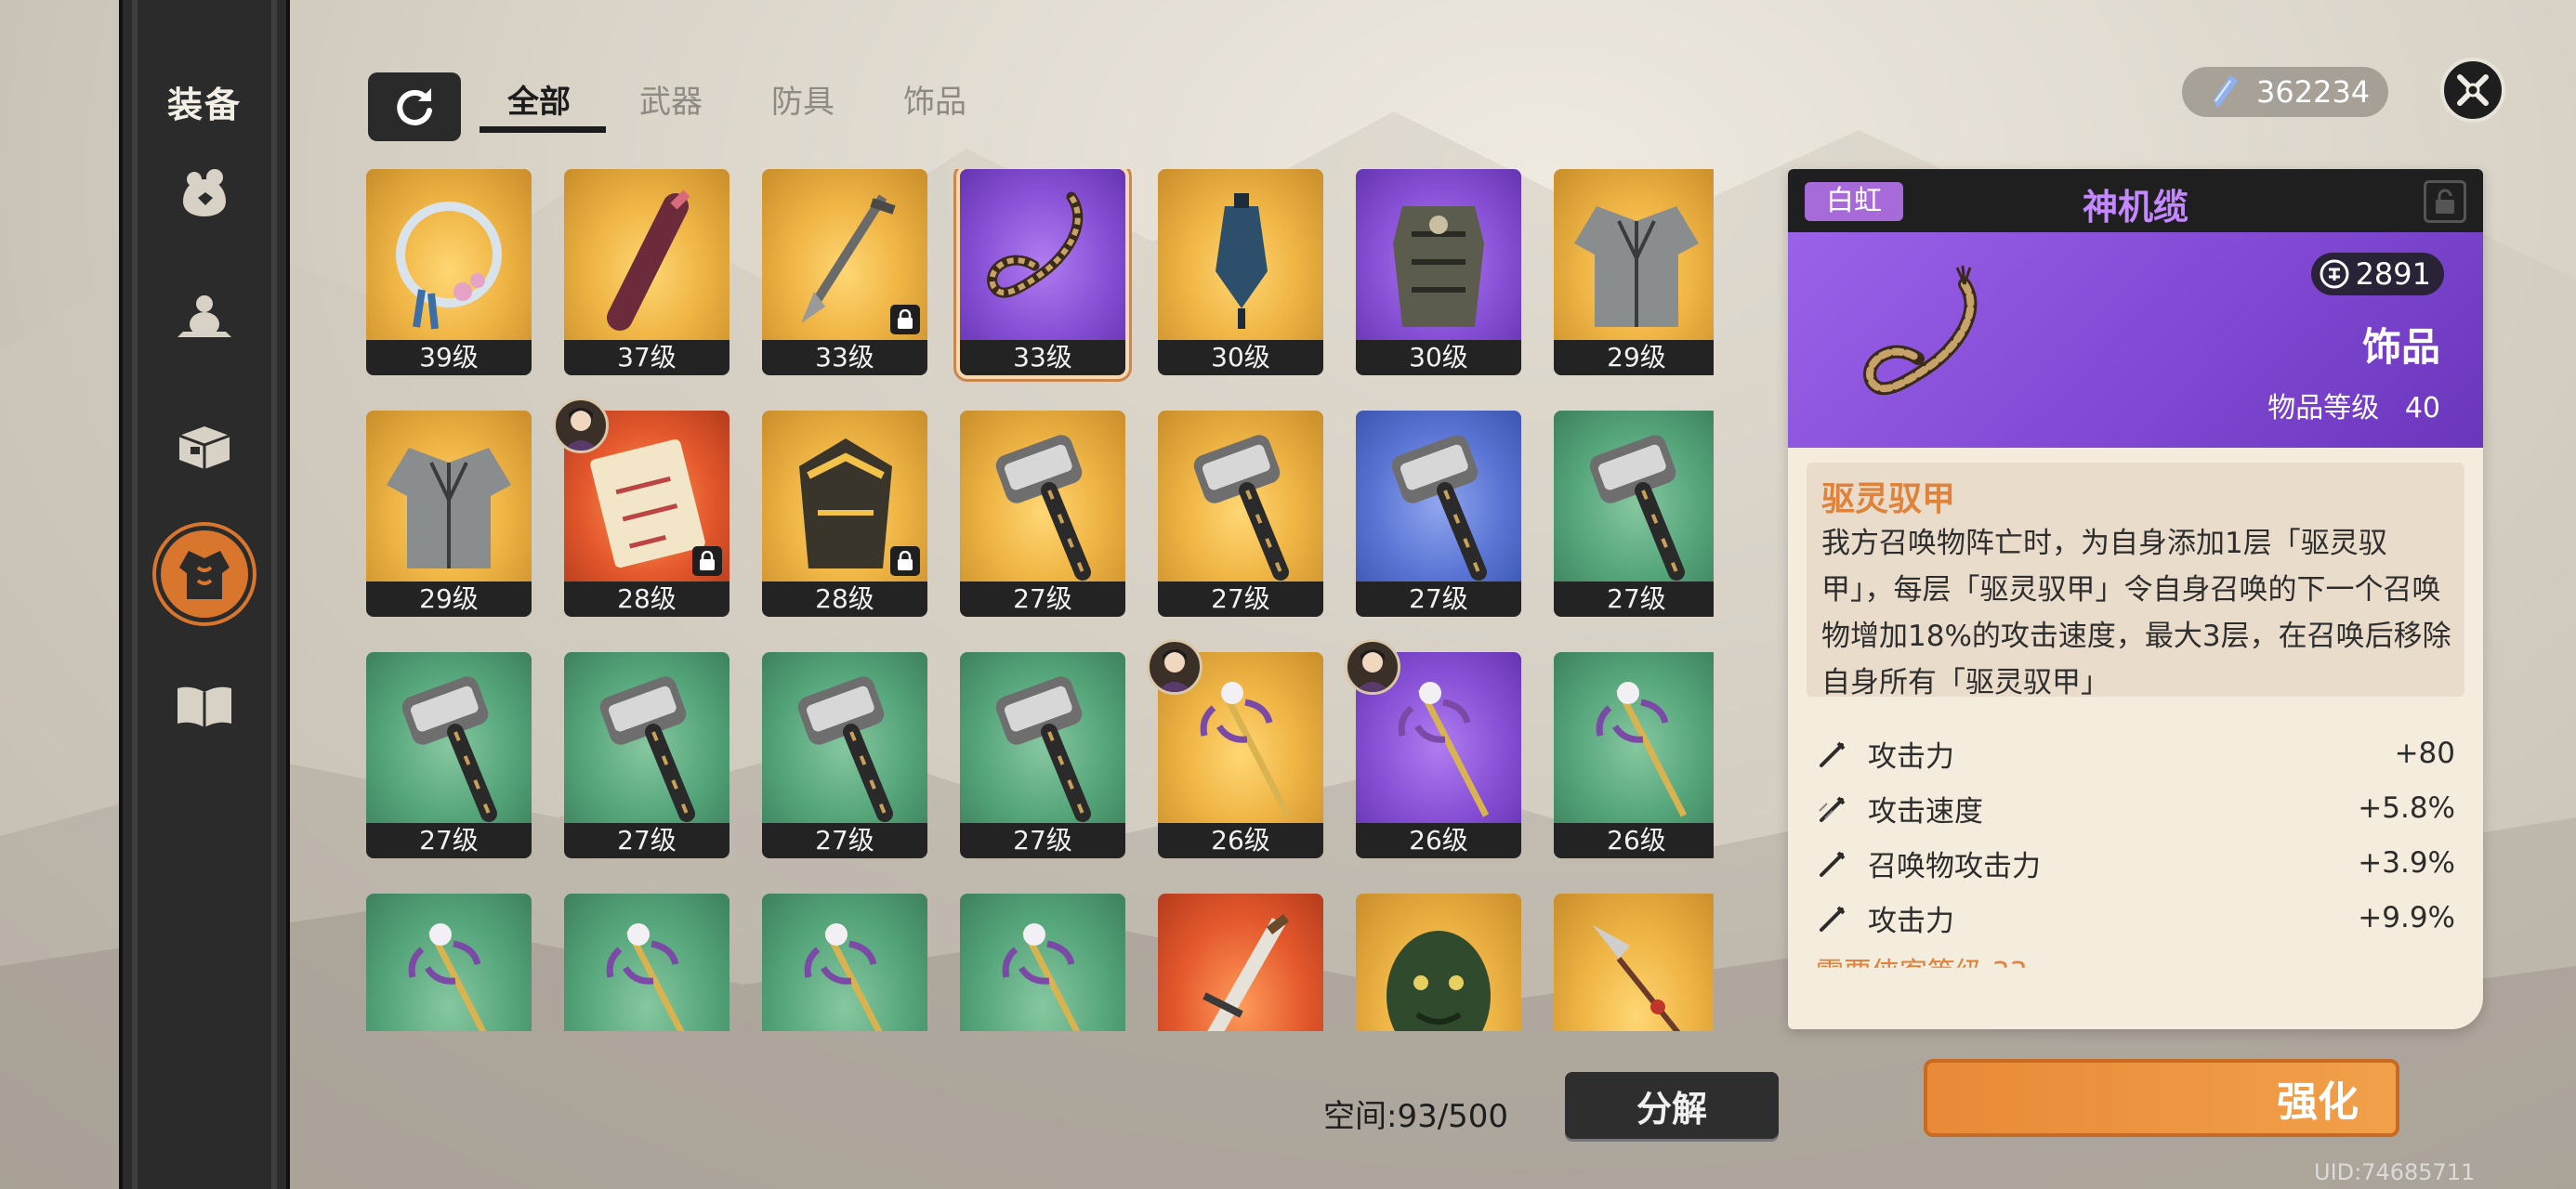 Image resolution: width=2576 pixels, height=1189 pixels. I want to click on close-button, so click(2472, 91).